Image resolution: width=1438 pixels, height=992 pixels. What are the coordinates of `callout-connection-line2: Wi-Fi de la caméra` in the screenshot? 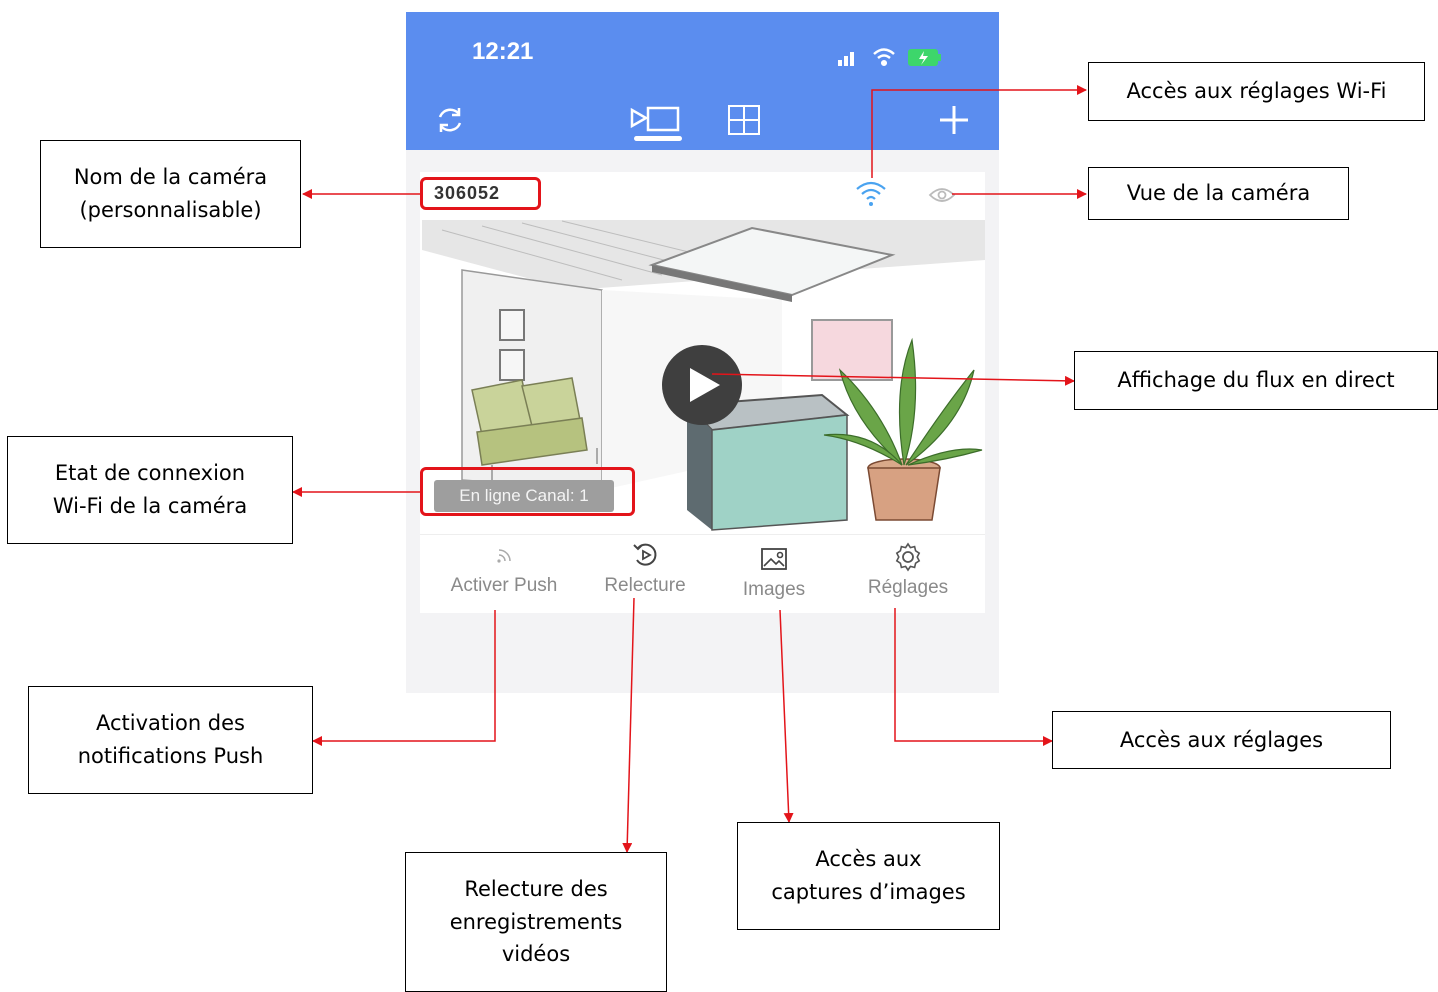 It's located at (150, 506).